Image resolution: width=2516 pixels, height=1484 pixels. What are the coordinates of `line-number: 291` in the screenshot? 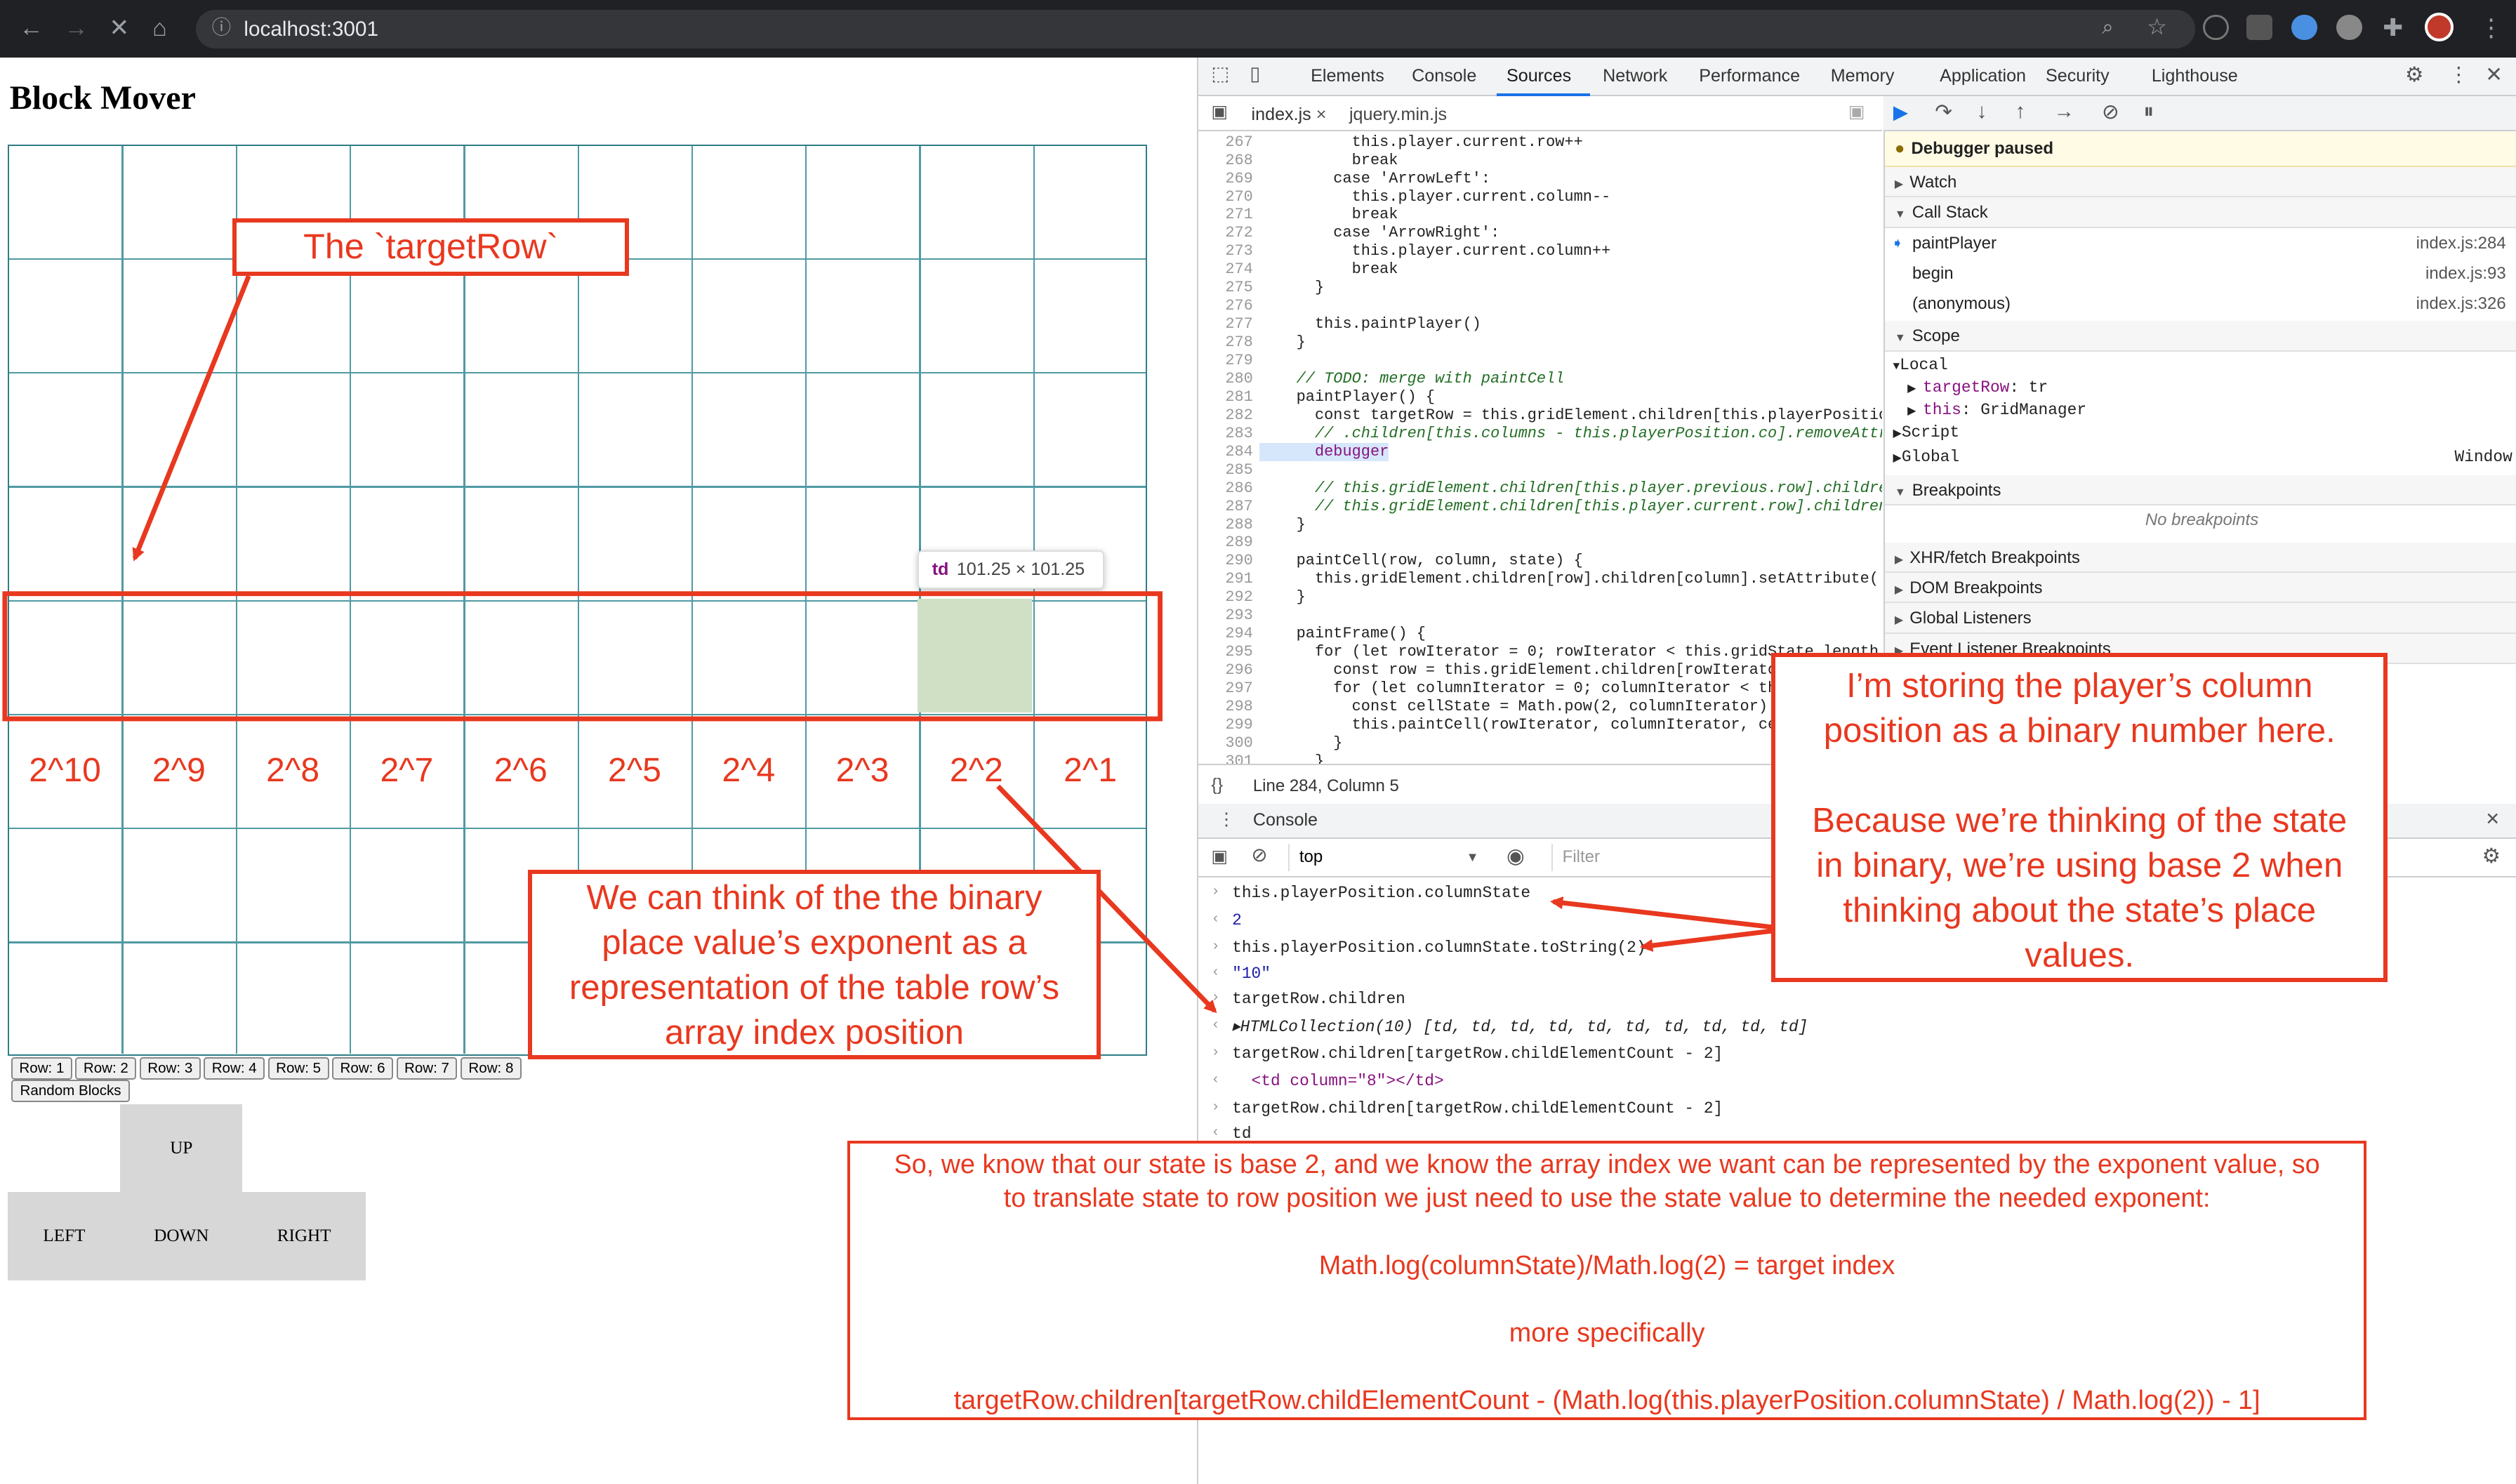 It's located at (1225, 579).